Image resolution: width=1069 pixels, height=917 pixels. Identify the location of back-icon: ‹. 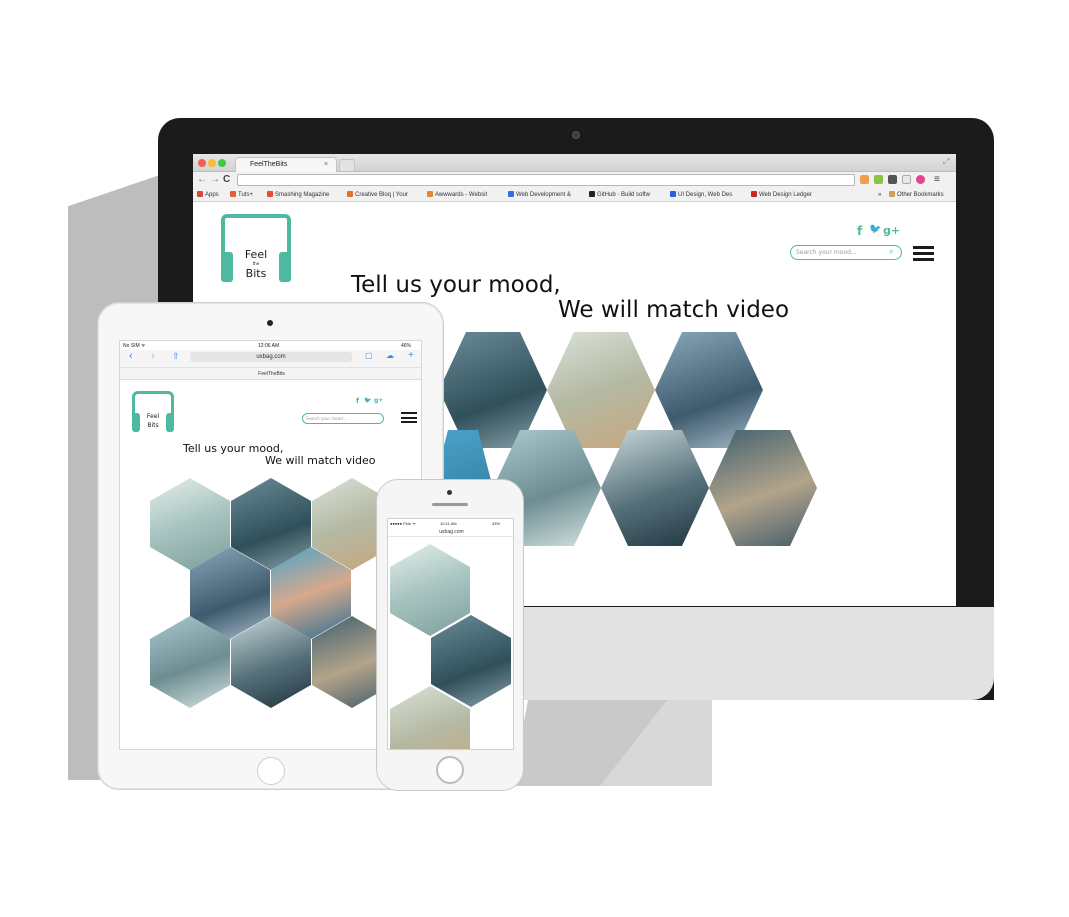
(131, 356).